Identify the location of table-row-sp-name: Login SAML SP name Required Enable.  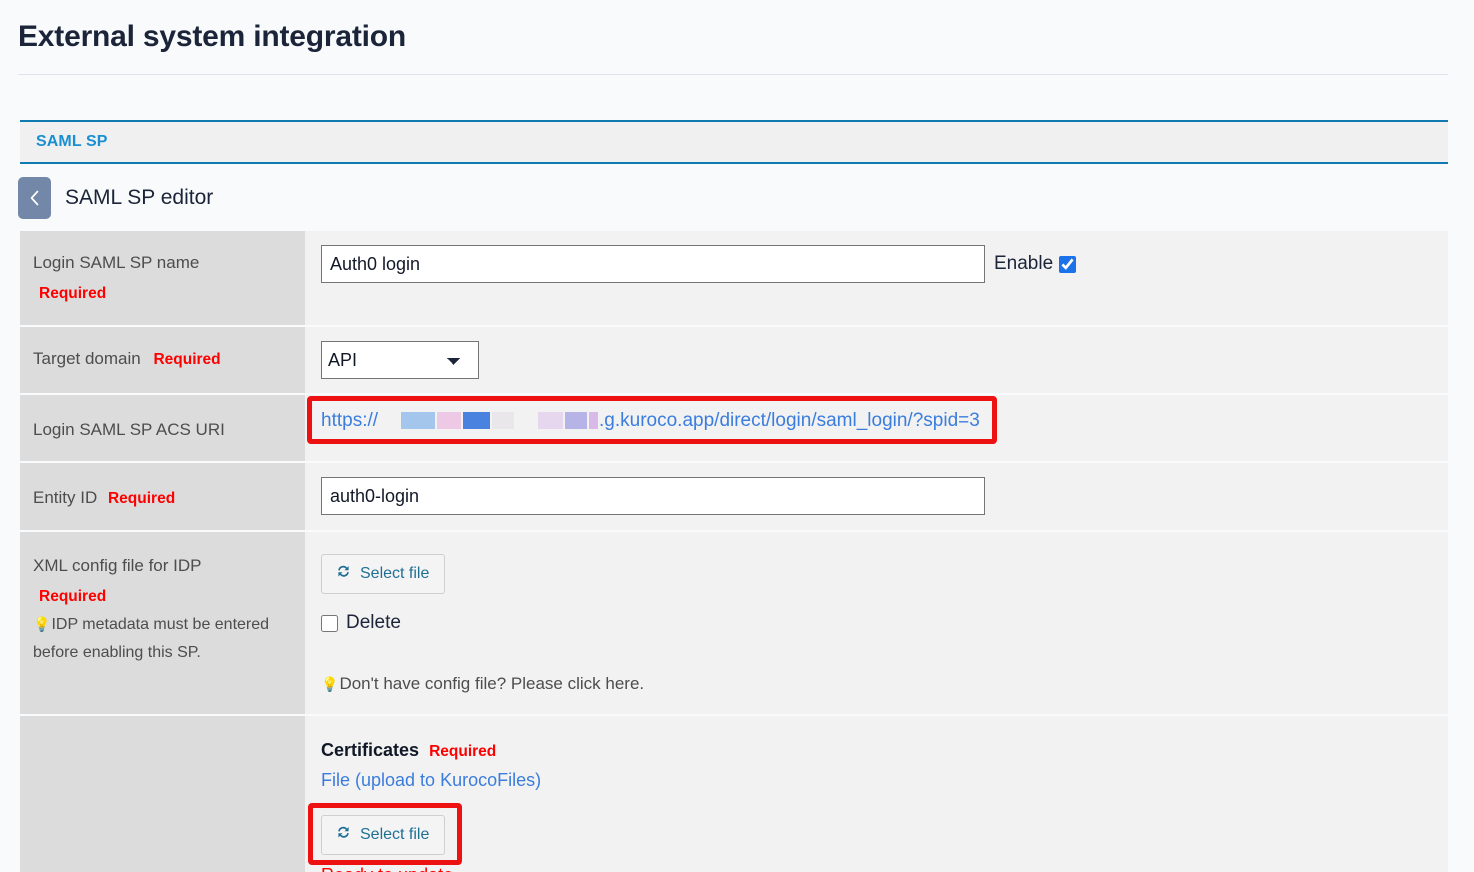
(734, 278).